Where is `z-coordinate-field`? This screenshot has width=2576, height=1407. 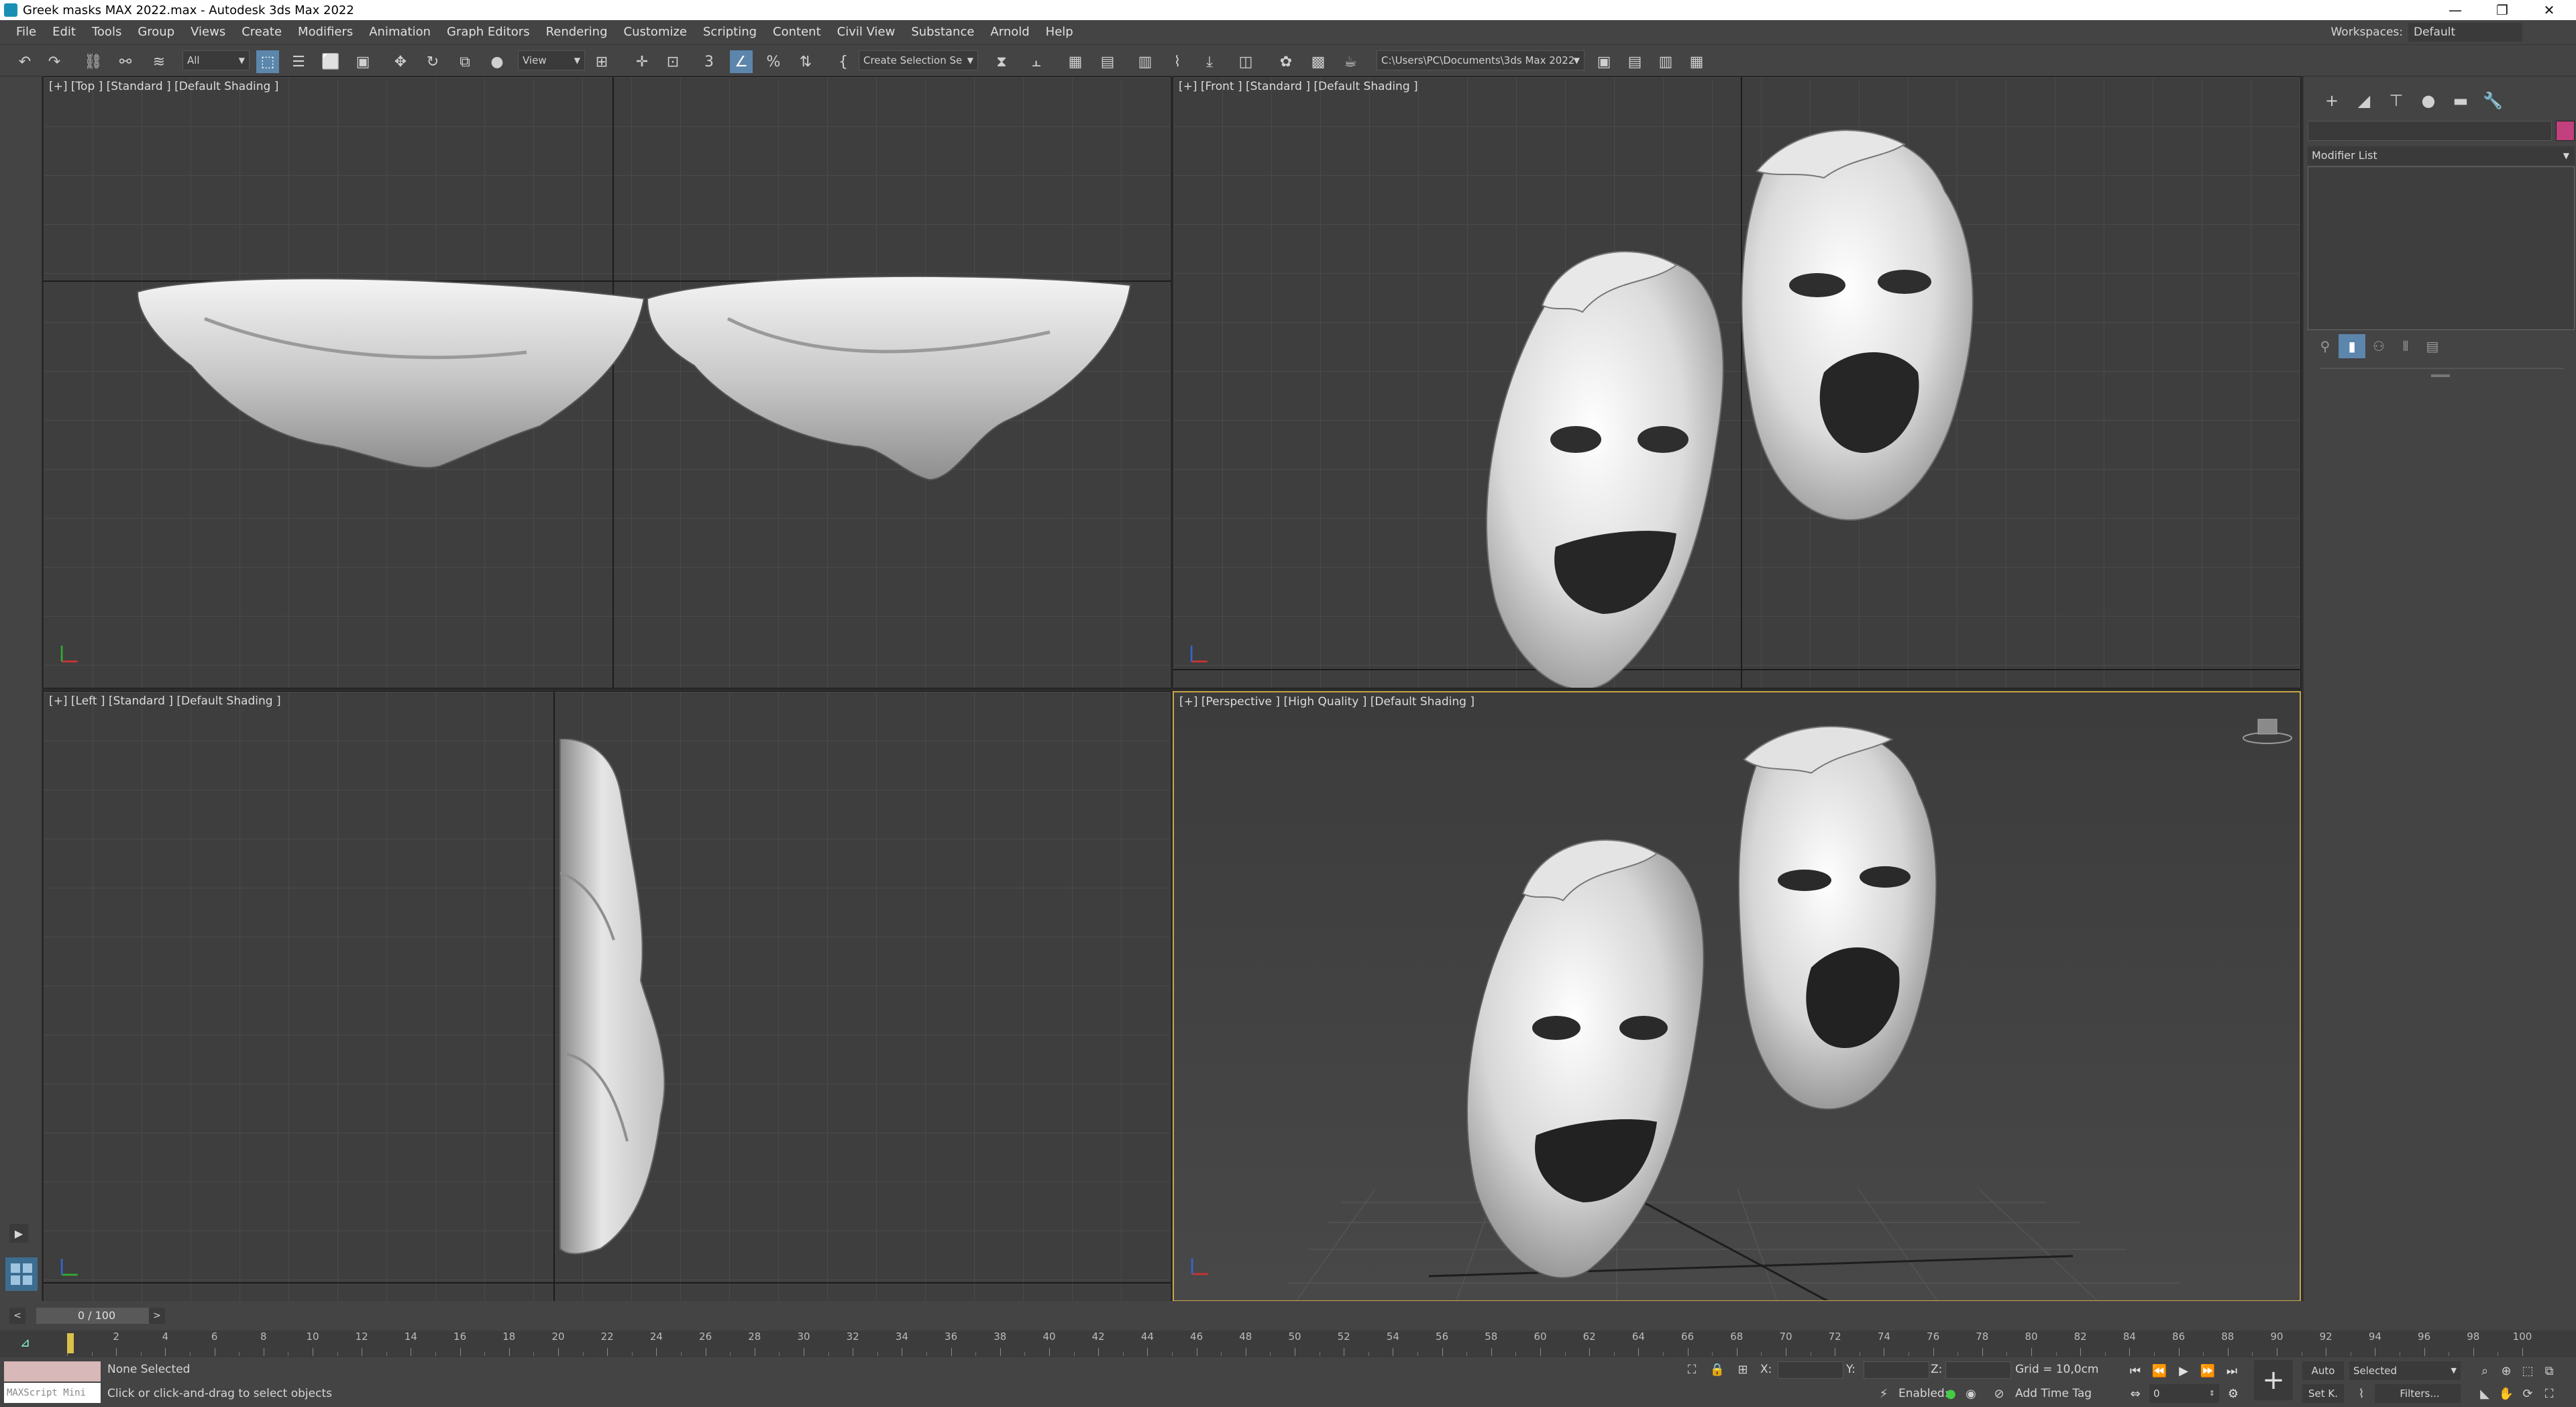
z-coordinate-field is located at coordinates (1978, 1370).